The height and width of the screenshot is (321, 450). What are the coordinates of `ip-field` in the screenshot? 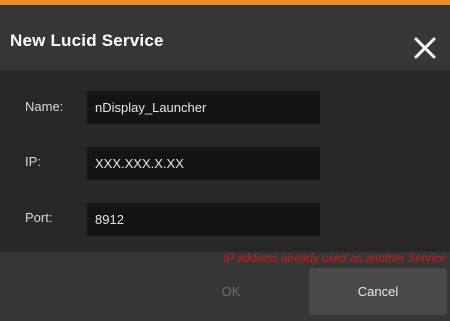 It's located at (203, 163).